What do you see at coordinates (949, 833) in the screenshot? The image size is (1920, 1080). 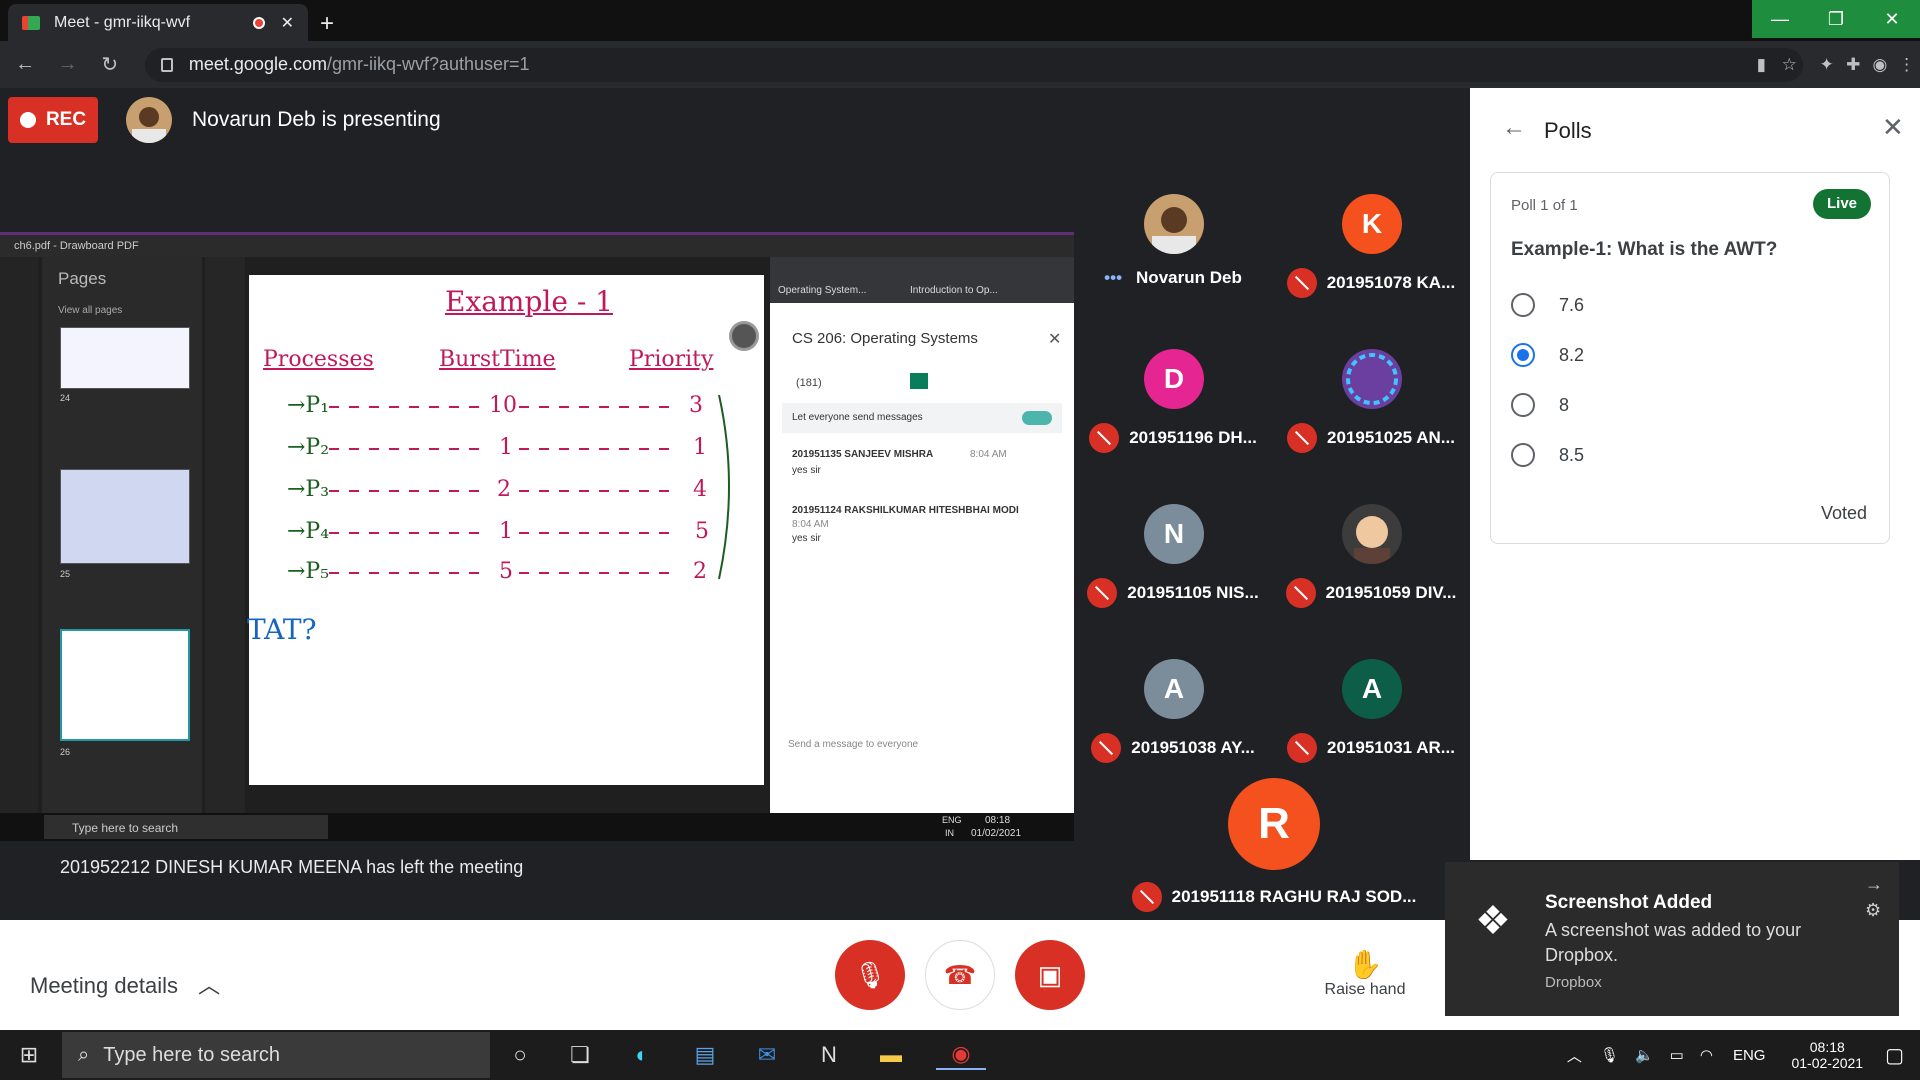 I see `inner-region: IN` at bounding box center [949, 833].